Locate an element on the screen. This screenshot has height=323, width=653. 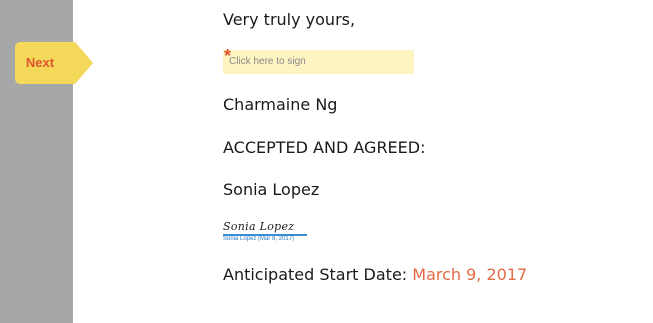
handwritten-signature: Sonia Lopez is located at coordinates (259, 226).